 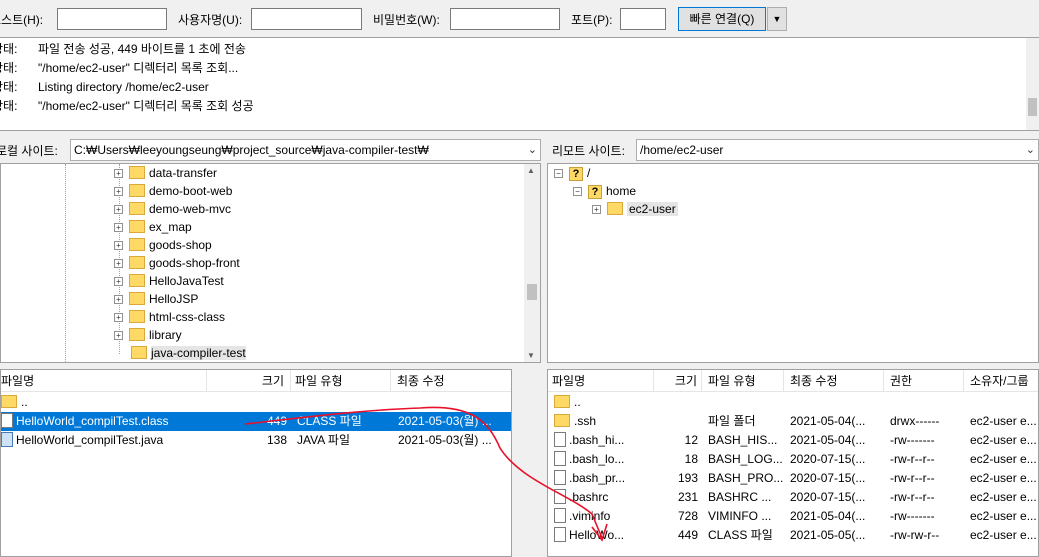 What do you see at coordinates (148, 335) in the screenshot?
I see `local-tree-item: + library` at bounding box center [148, 335].